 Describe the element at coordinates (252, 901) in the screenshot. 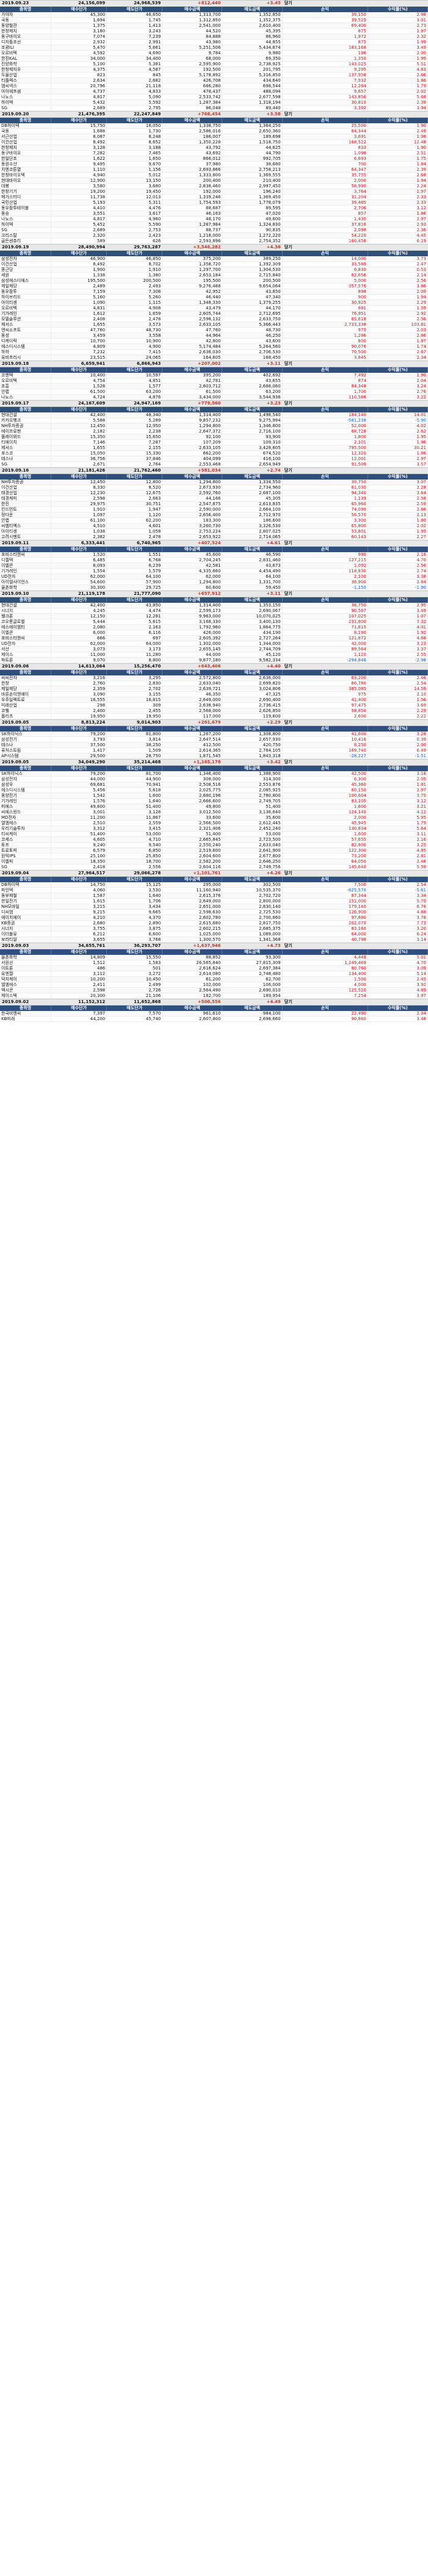

I see `table-cell: 2,800,000` at that location.